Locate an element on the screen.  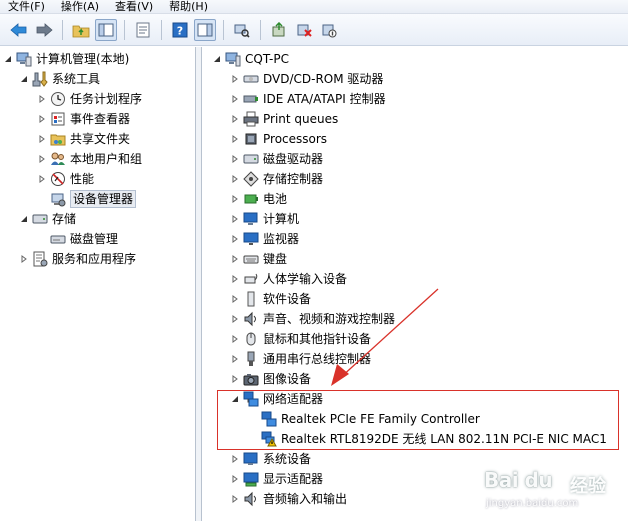
scan-hardware-icon is located at coordinates (242, 30).